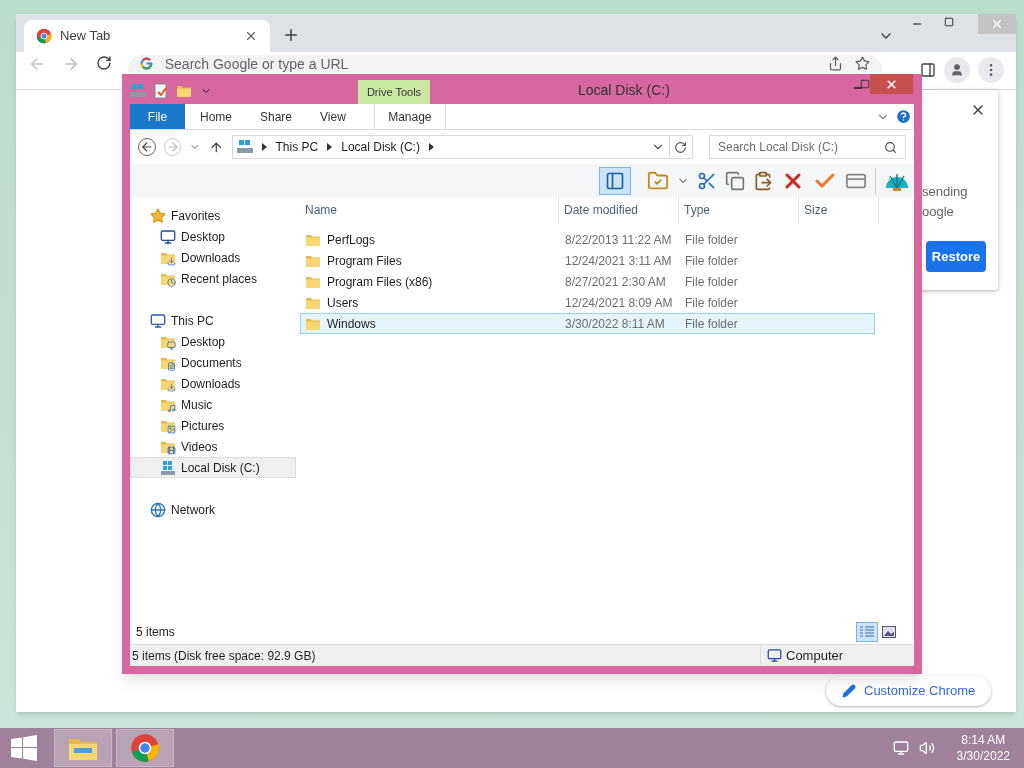 The width and height of the screenshot is (1024, 768). What do you see at coordinates (615, 324) in the screenshot?
I see `date-cell-text: 3/30/2022 8:11 AM` at bounding box center [615, 324].